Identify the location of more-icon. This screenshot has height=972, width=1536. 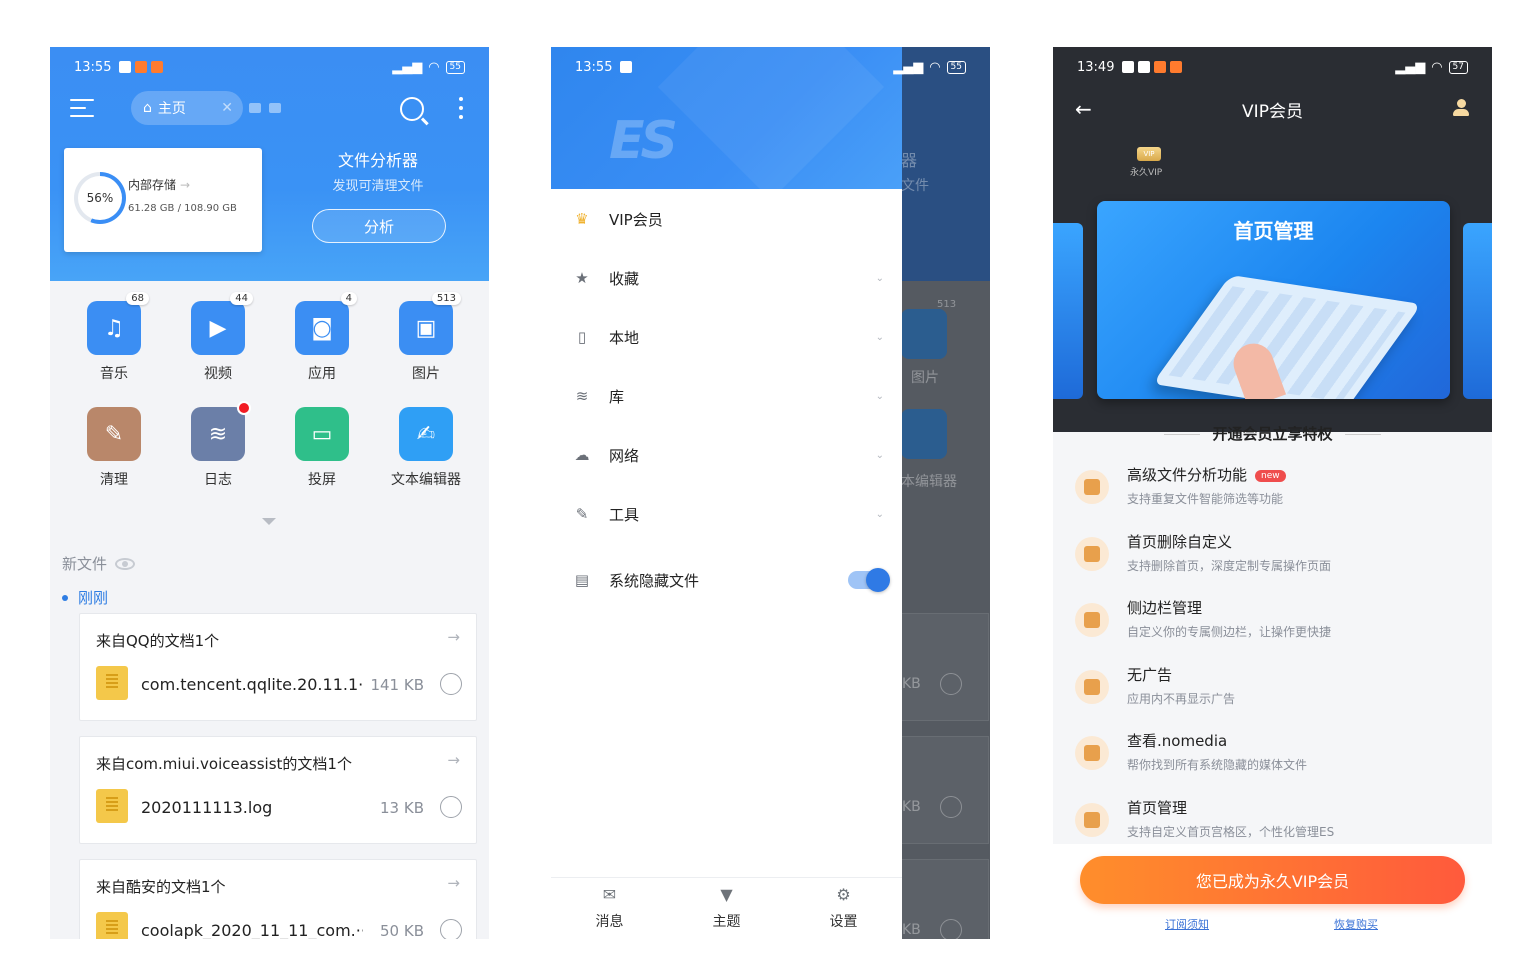
(461, 110).